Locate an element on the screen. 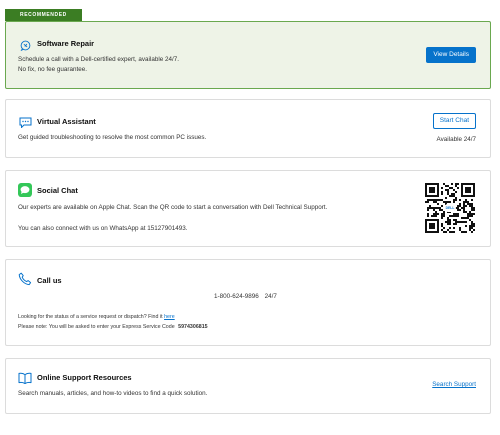 The width and height of the screenshot is (500, 435). availability-text: Available 24/7 is located at coordinates (456, 139).